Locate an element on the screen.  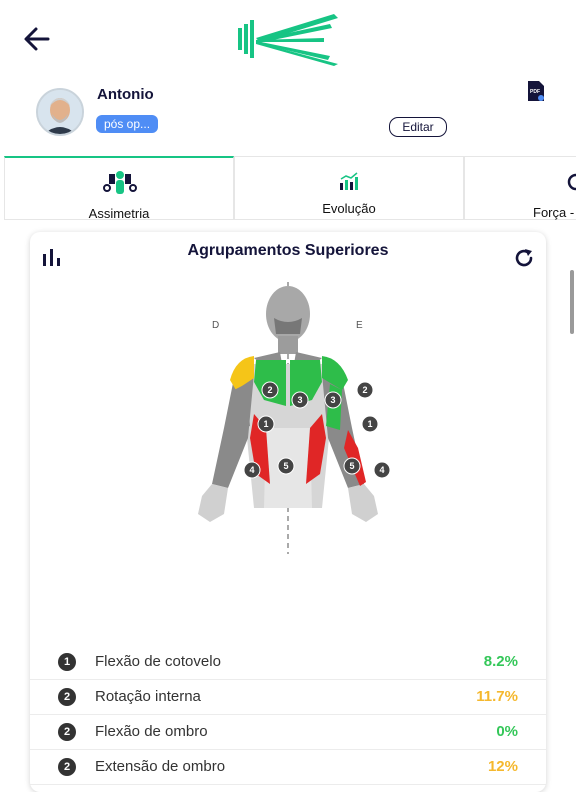
side-label-left: E is located at coordinates (359, 325).